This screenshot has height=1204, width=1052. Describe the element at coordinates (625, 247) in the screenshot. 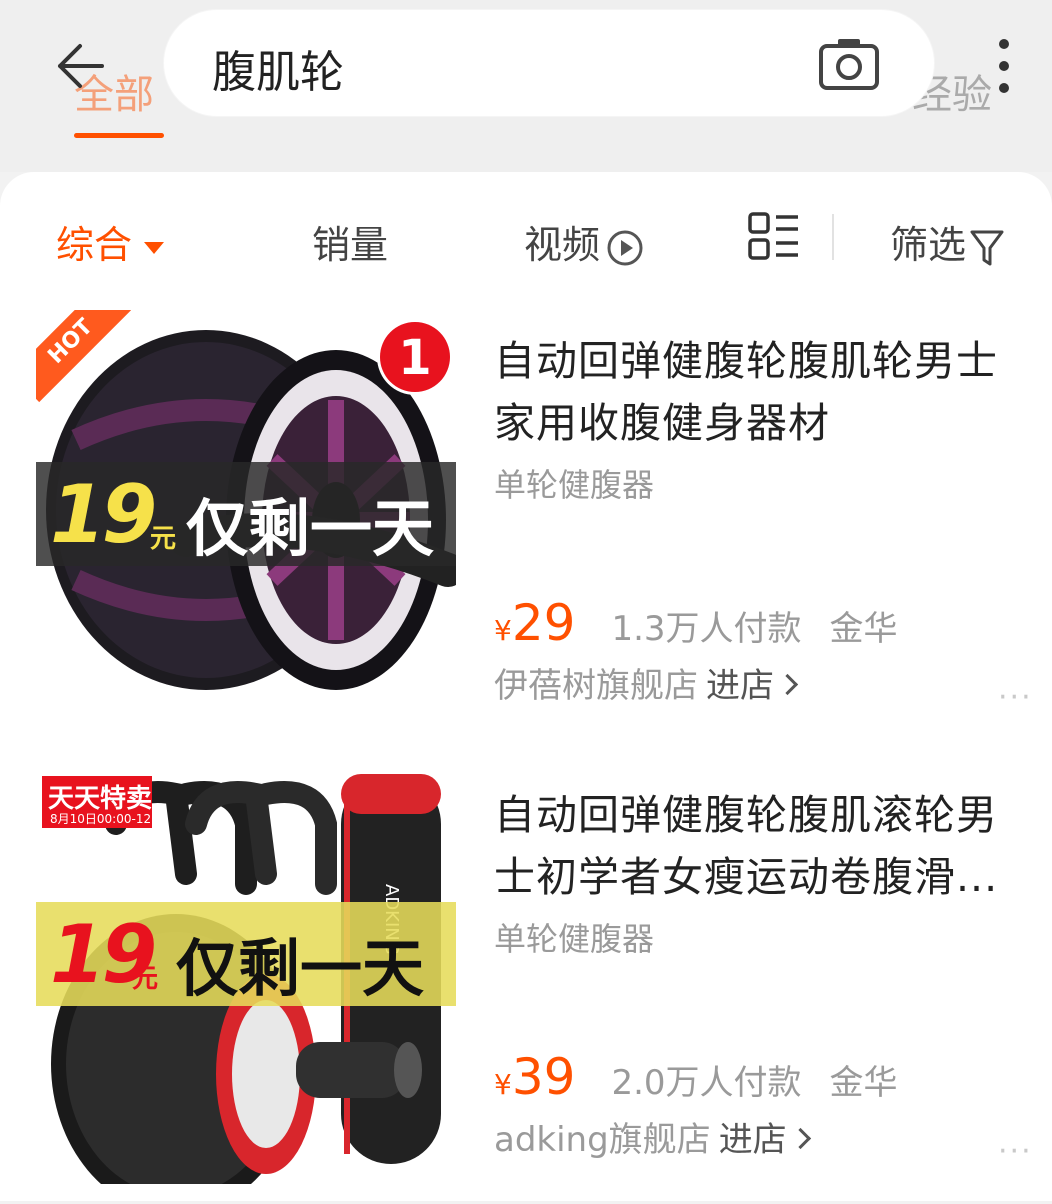

I see `play-icon` at that location.